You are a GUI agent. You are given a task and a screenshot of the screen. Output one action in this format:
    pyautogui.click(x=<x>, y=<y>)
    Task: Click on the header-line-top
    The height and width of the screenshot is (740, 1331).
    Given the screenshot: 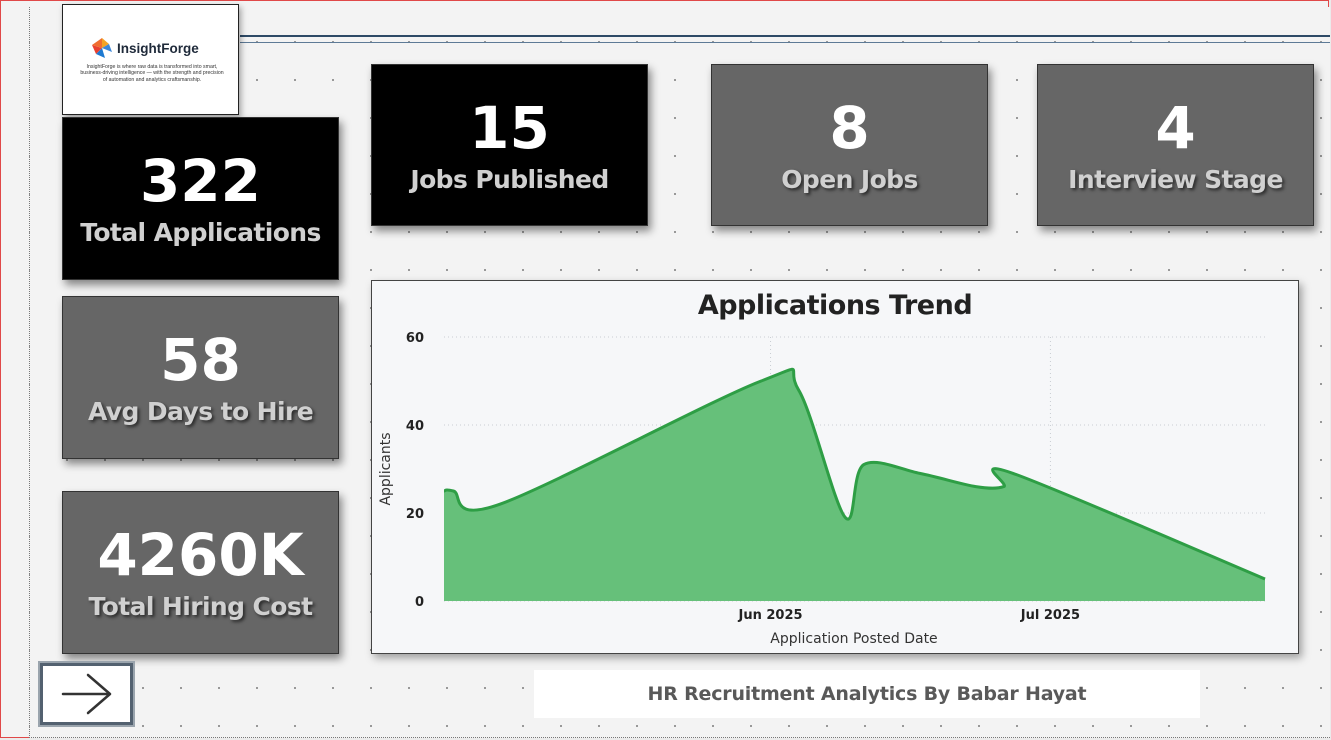 What is the action you would take?
    pyautogui.click(x=785, y=36)
    